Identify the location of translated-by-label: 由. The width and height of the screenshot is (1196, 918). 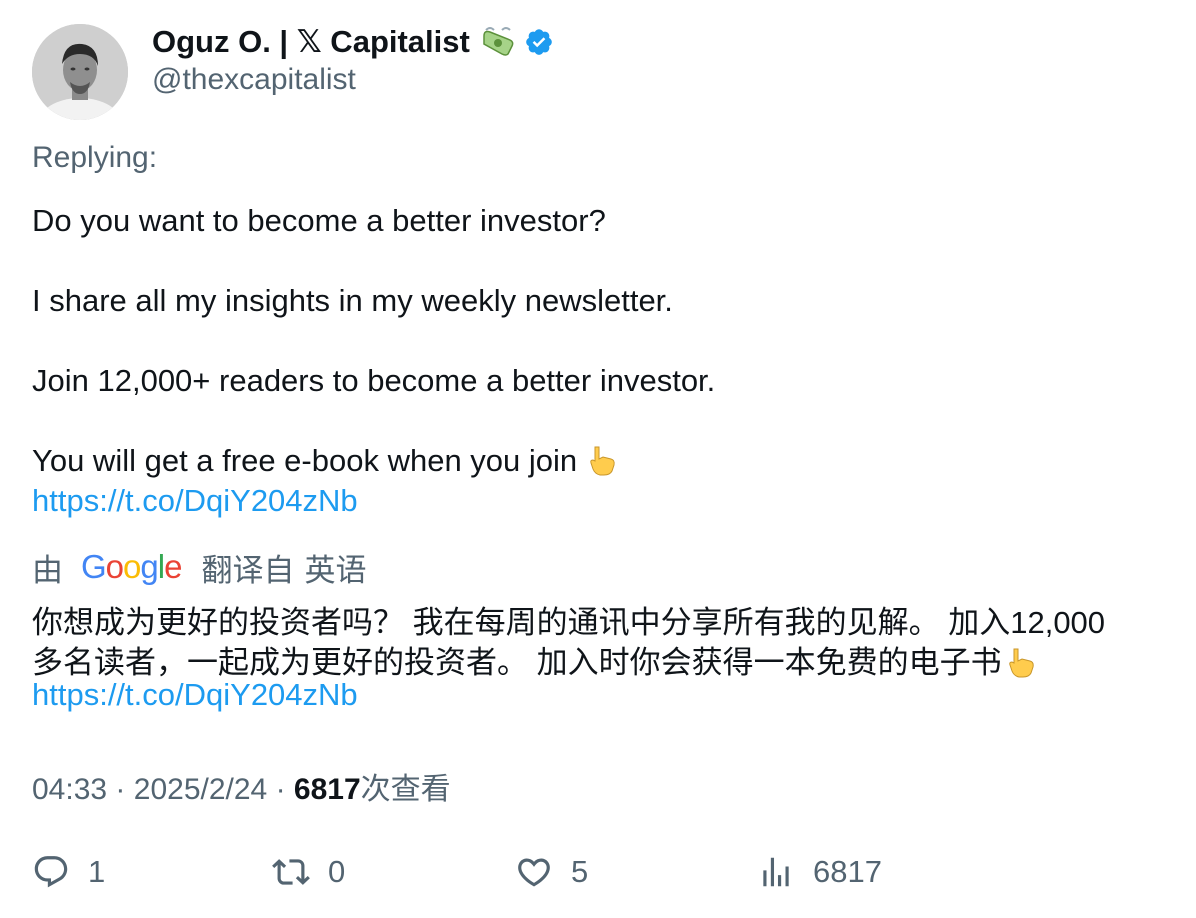
(47, 570).